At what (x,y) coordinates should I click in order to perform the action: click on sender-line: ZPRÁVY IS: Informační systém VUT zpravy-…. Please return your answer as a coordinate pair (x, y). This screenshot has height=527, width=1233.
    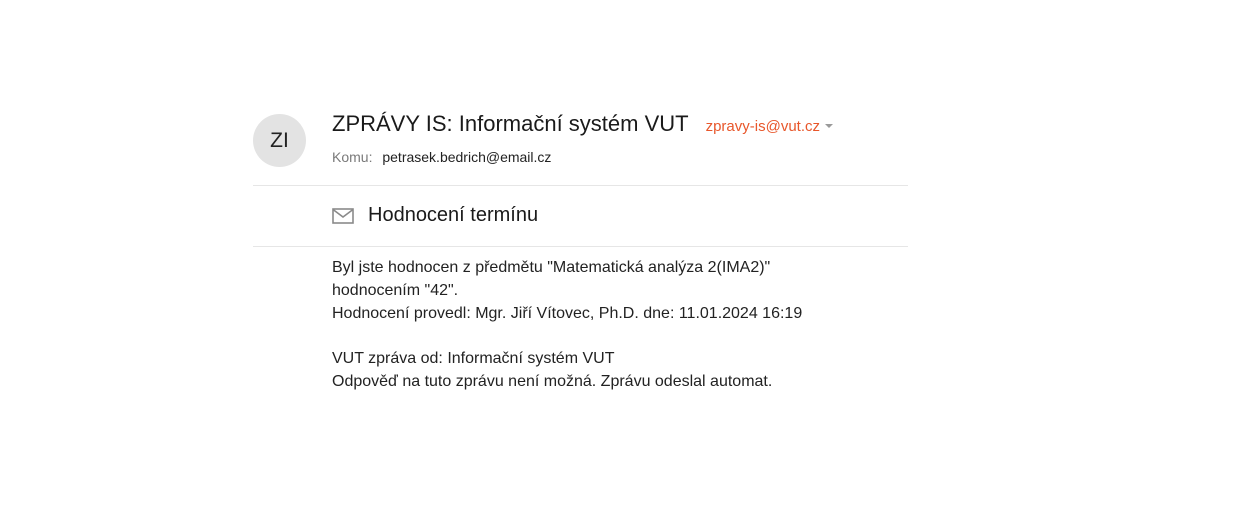
    Looking at the image, I should click on (582, 124).